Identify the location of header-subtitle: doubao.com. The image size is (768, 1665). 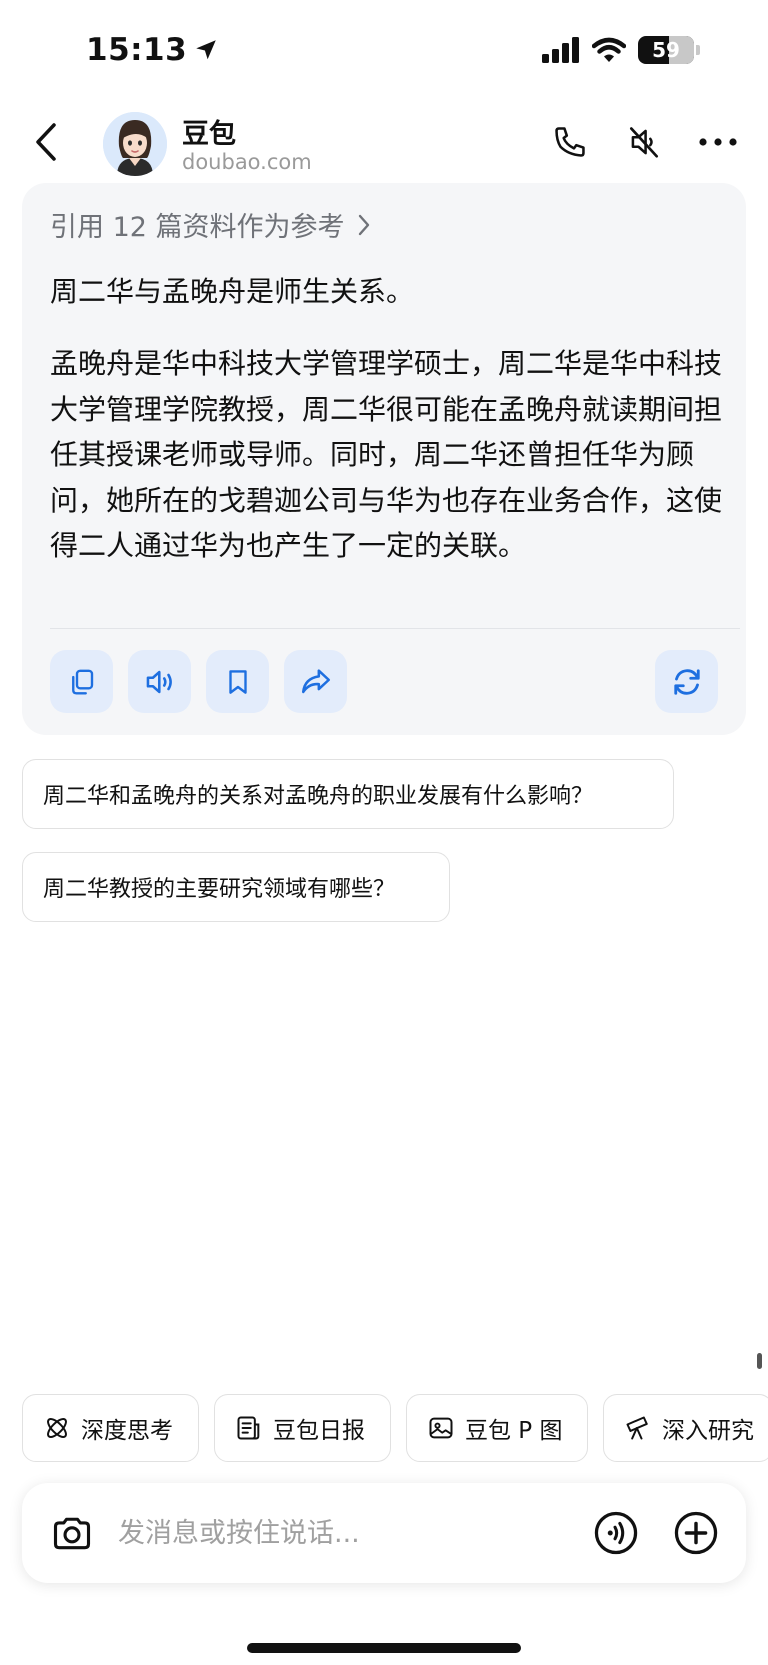
(247, 162).